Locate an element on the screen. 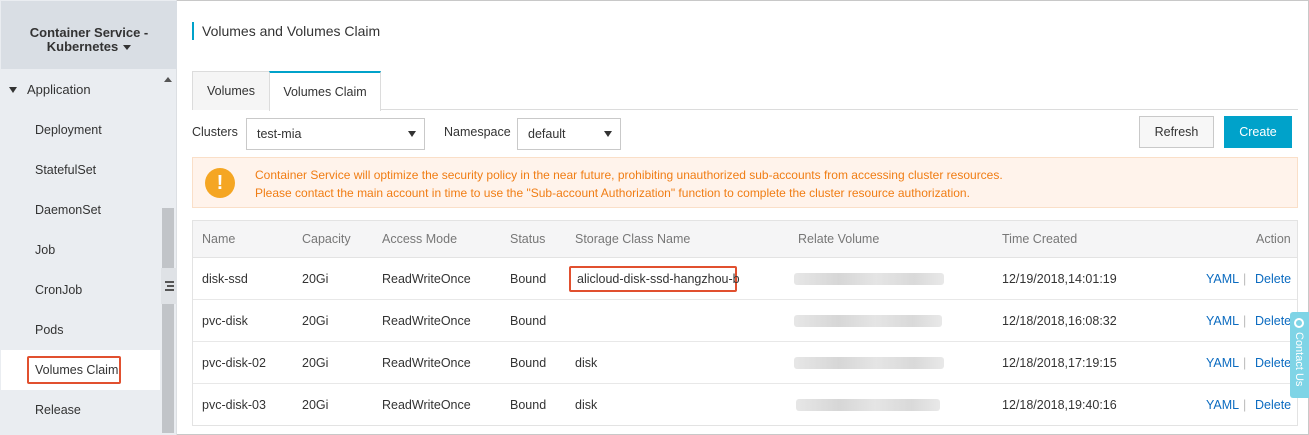  cell-storage-class-highlighted: alicloud-disk-ssd-hangzhou-b is located at coordinates (654, 279).